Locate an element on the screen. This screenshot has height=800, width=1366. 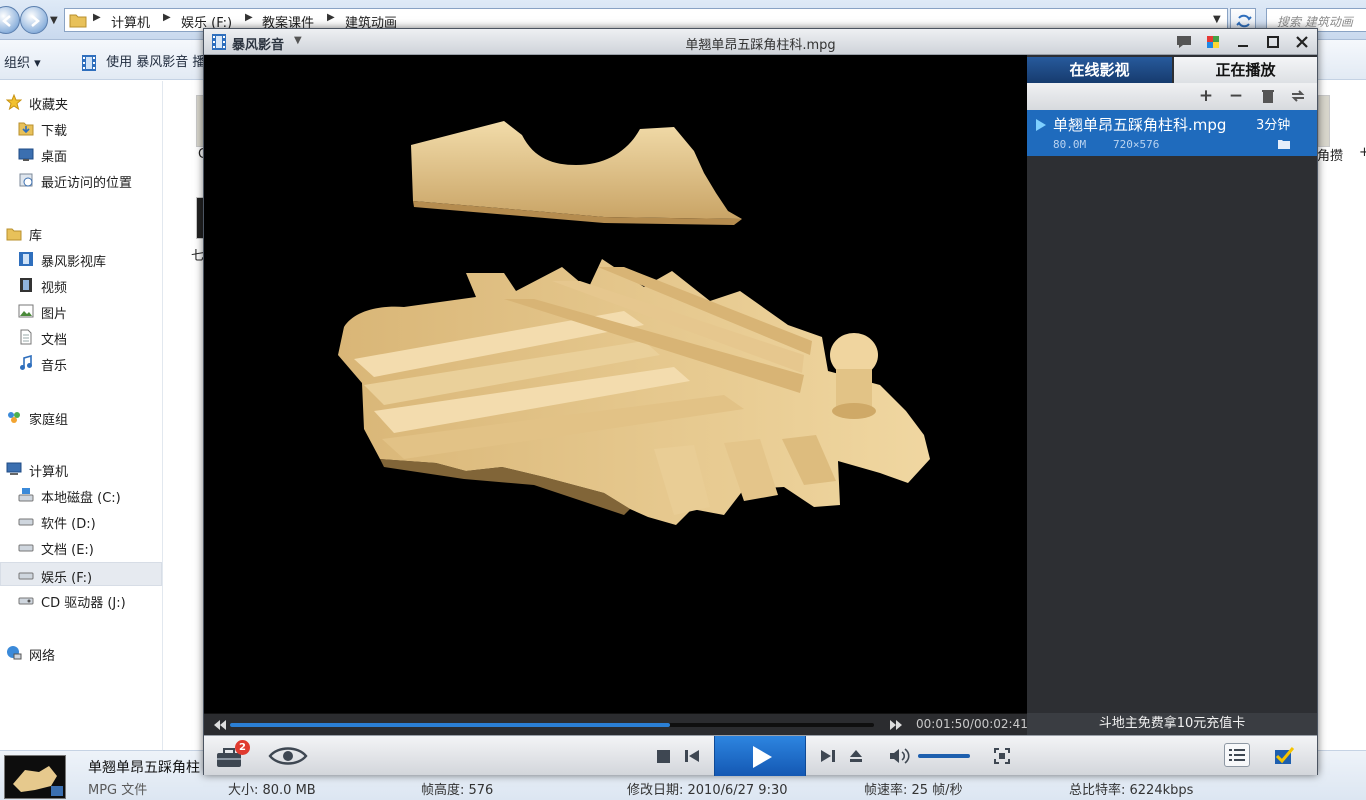
prev-icon is located at coordinates (692, 756).